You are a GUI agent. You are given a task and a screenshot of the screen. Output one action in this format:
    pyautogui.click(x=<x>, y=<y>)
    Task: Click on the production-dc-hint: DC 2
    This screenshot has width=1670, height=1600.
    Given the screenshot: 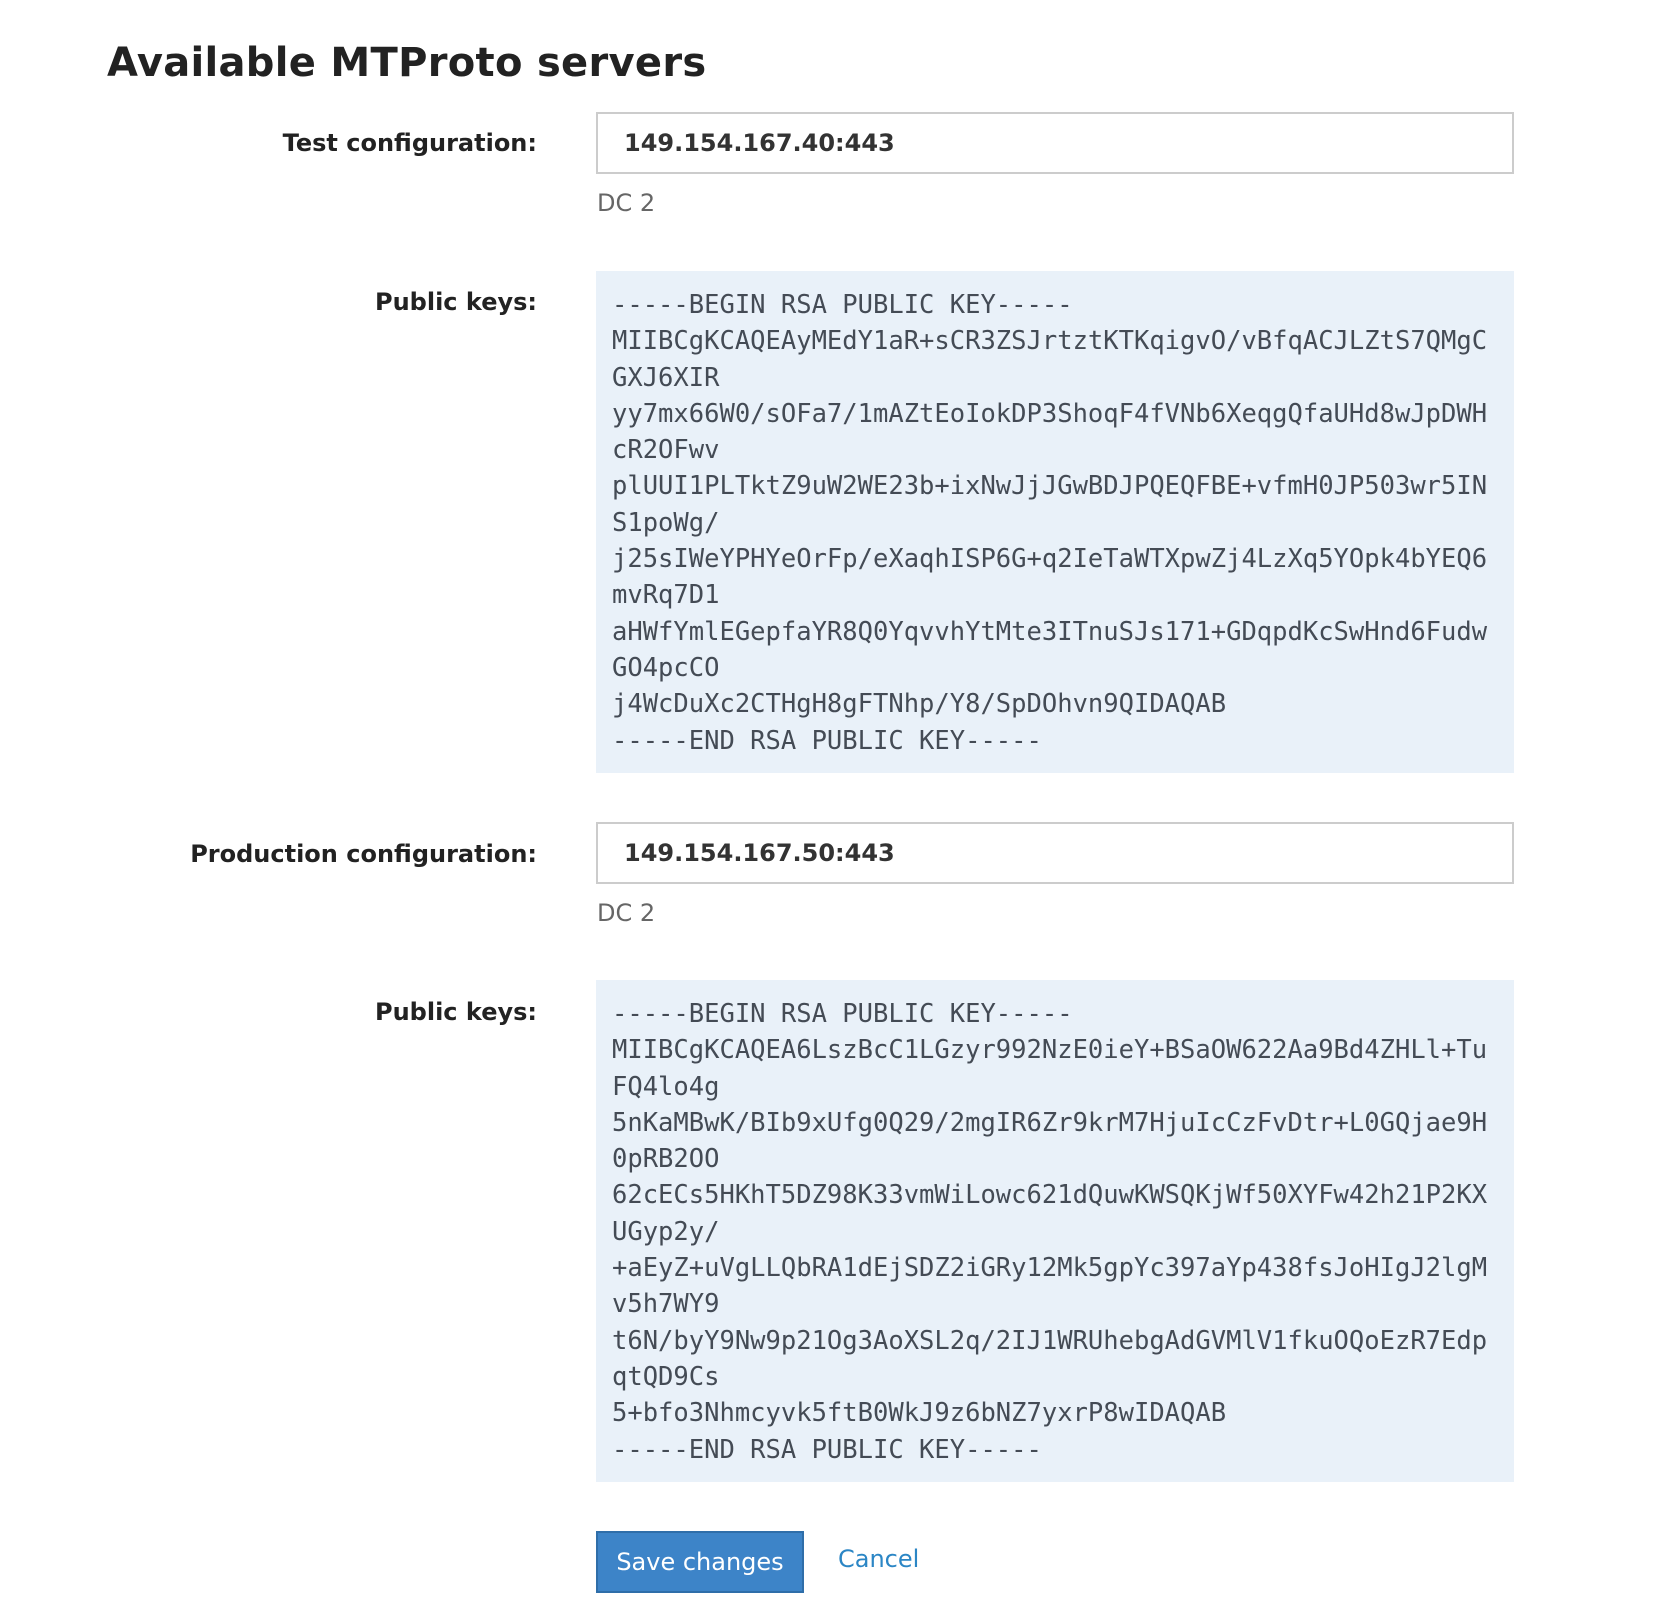 What is the action you would take?
    pyautogui.click(x=626, y=913)
    